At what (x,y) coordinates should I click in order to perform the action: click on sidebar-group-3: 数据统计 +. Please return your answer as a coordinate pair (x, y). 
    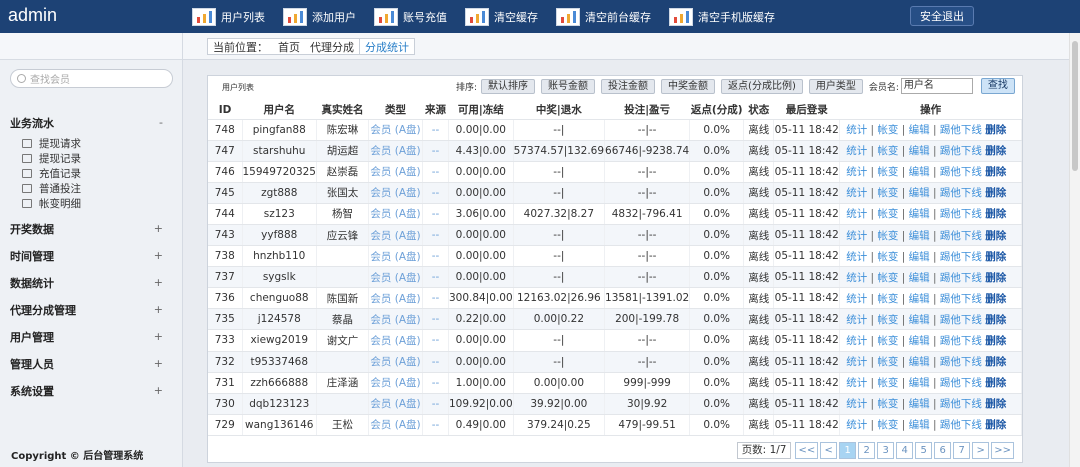
    Looking at the image, I should click on (91, 282).